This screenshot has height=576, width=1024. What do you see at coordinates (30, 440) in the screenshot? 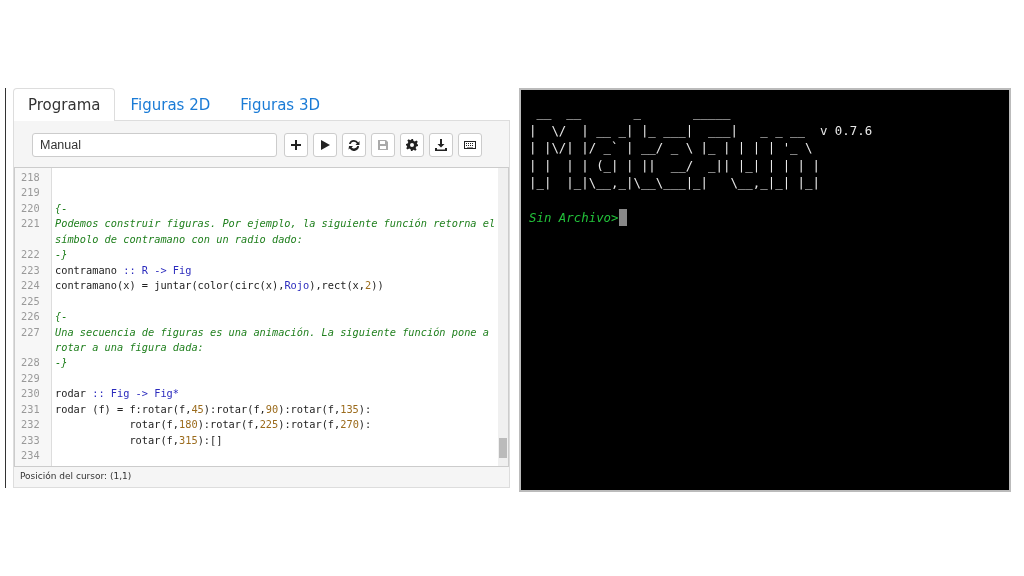
I see `line-number: 233` at bounding box center [30, 440].